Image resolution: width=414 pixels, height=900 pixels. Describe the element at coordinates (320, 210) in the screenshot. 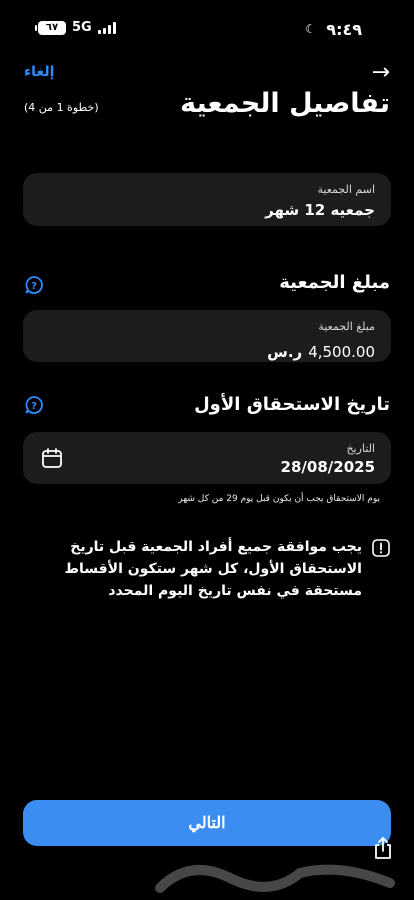

I see `group-name-value: جمعيه 12 شهر` at that location.